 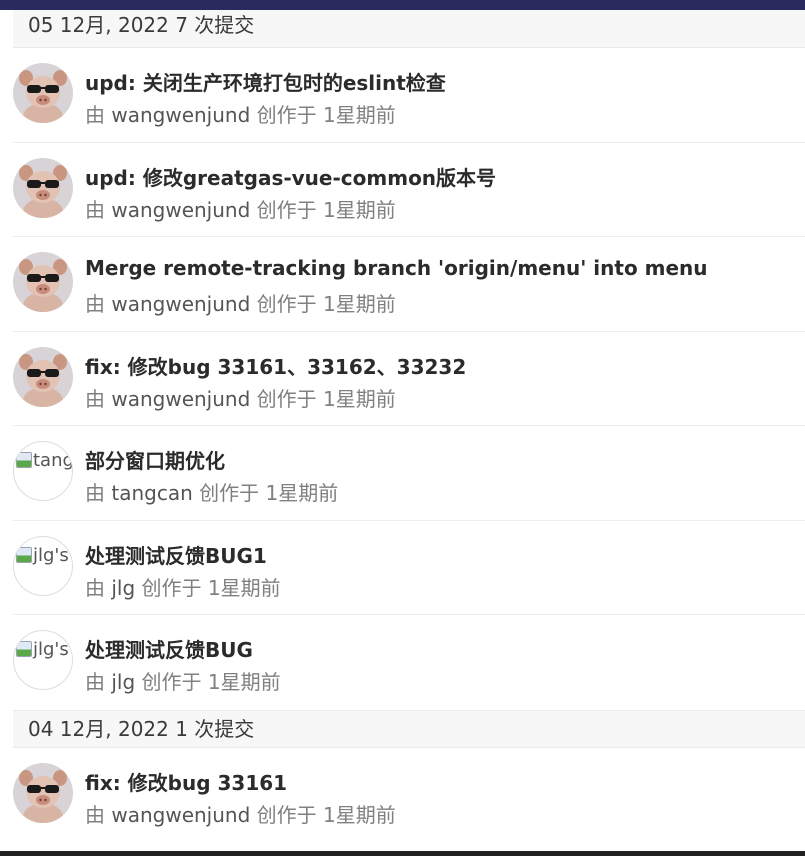 What do you see at coordinates (169, 648) in the screenshot?
I see `commit-title: 处理测试反馈BUG` at bounding box center [169, 648].